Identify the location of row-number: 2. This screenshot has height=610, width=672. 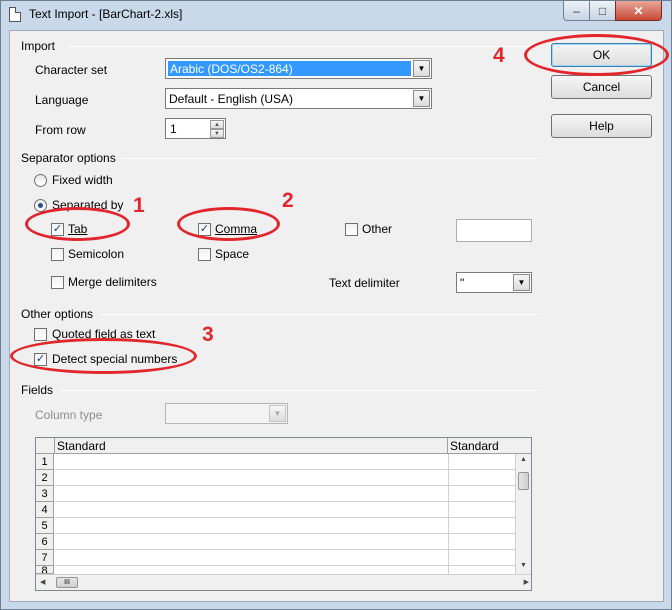
(45, 478).